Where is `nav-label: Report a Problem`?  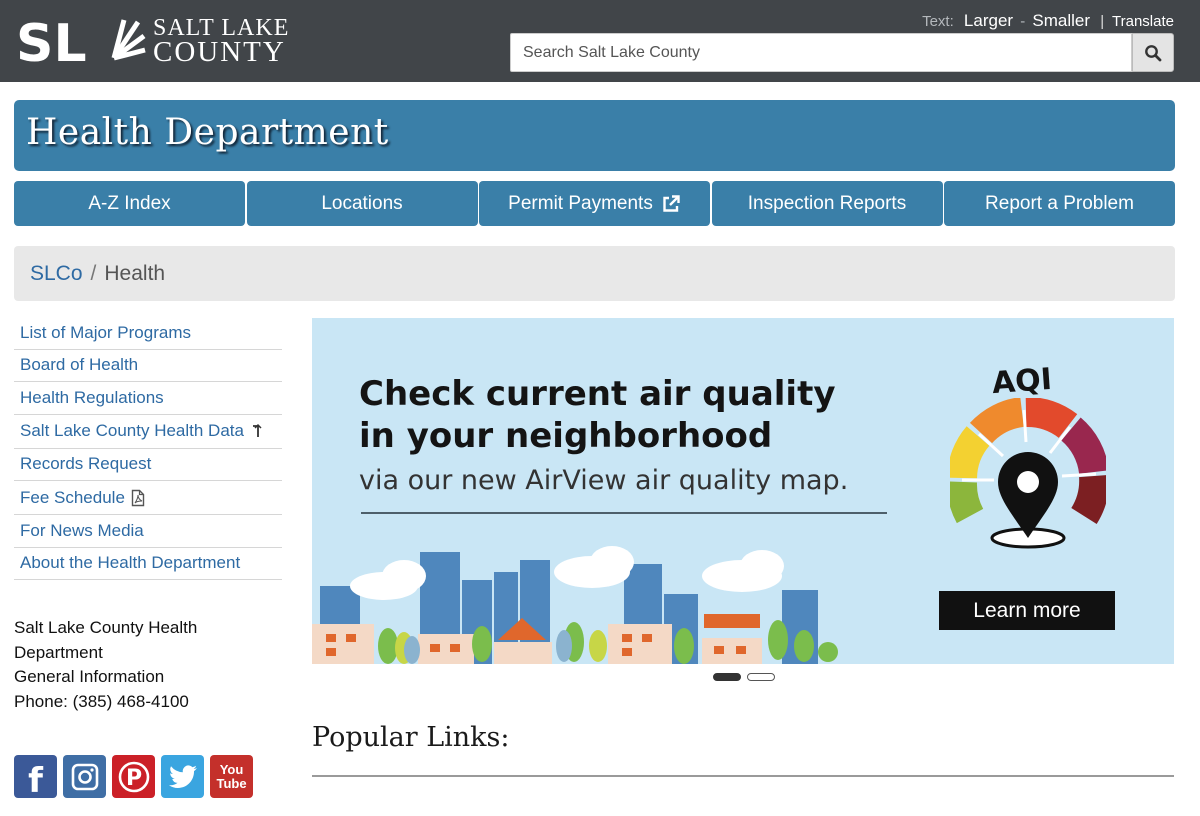 nav-label: Report a Problem is located at coordinates (1059, 203).